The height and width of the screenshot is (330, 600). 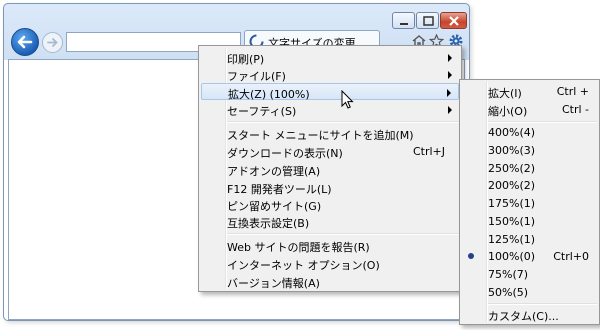 What do you see at coordinates (571, 256) in the screenshot?
I see `menu-item-shortcut: Ctrl+0` at bounding box center [571, 256].